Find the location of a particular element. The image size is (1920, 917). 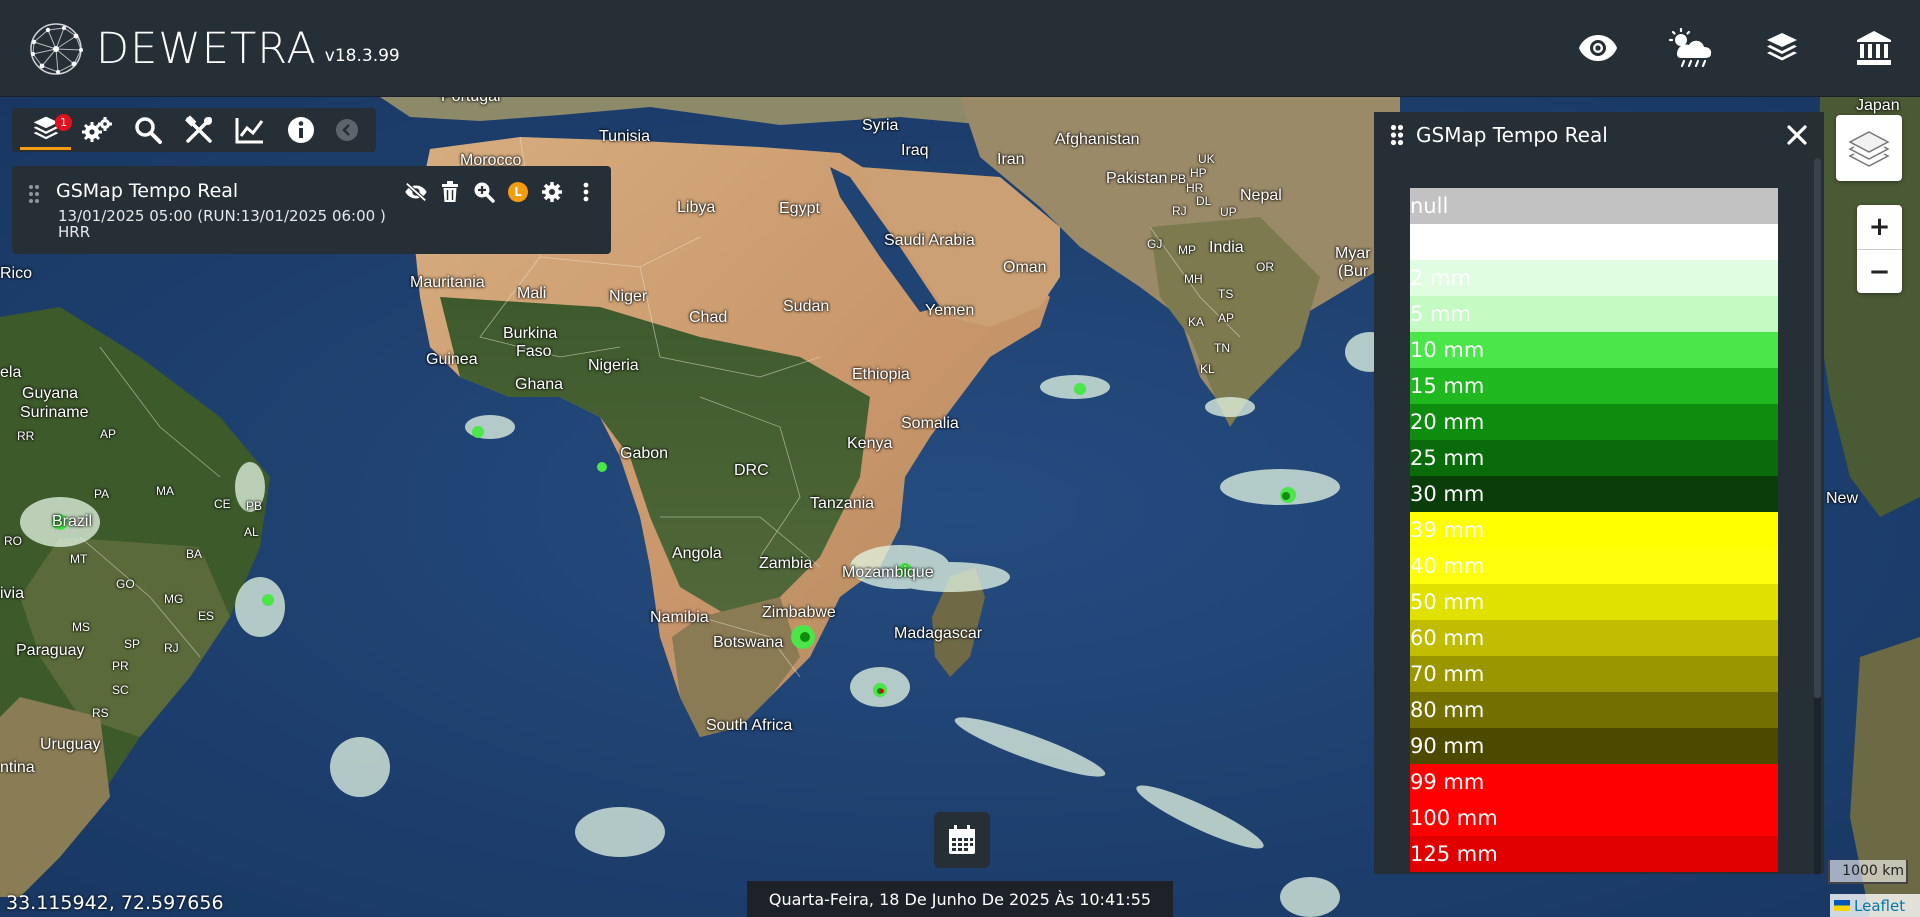

layers-icon is located at coordinates (1782, 48).